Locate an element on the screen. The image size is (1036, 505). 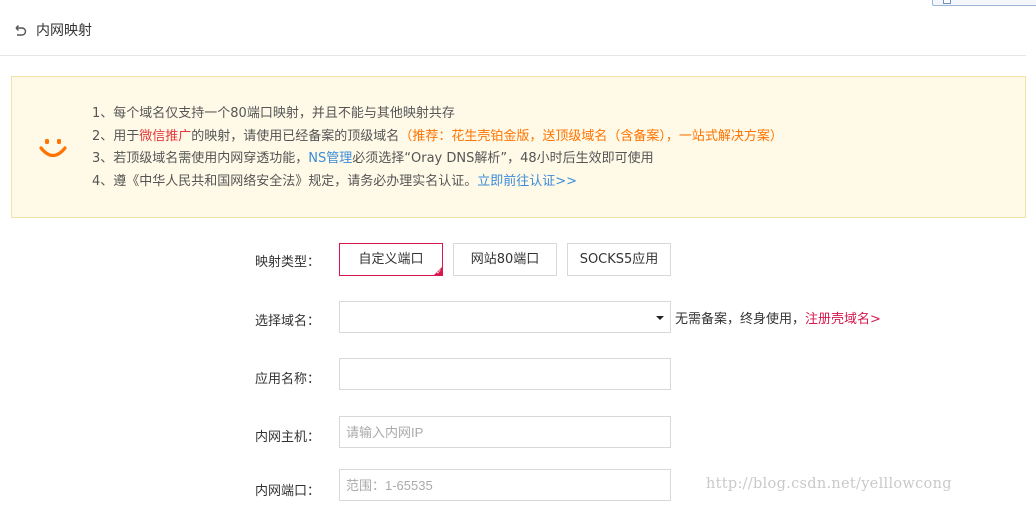
check-icon: ✓ is located at coordinates (439, 272).